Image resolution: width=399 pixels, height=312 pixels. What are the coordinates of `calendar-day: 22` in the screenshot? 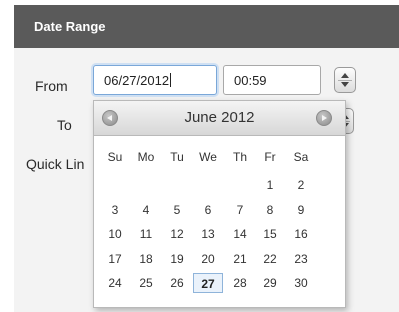 It's located at (270, 259).